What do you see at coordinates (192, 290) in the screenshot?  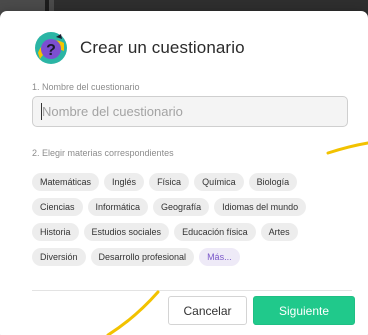 I see `footer-divider` at bounding box center [192, 290].